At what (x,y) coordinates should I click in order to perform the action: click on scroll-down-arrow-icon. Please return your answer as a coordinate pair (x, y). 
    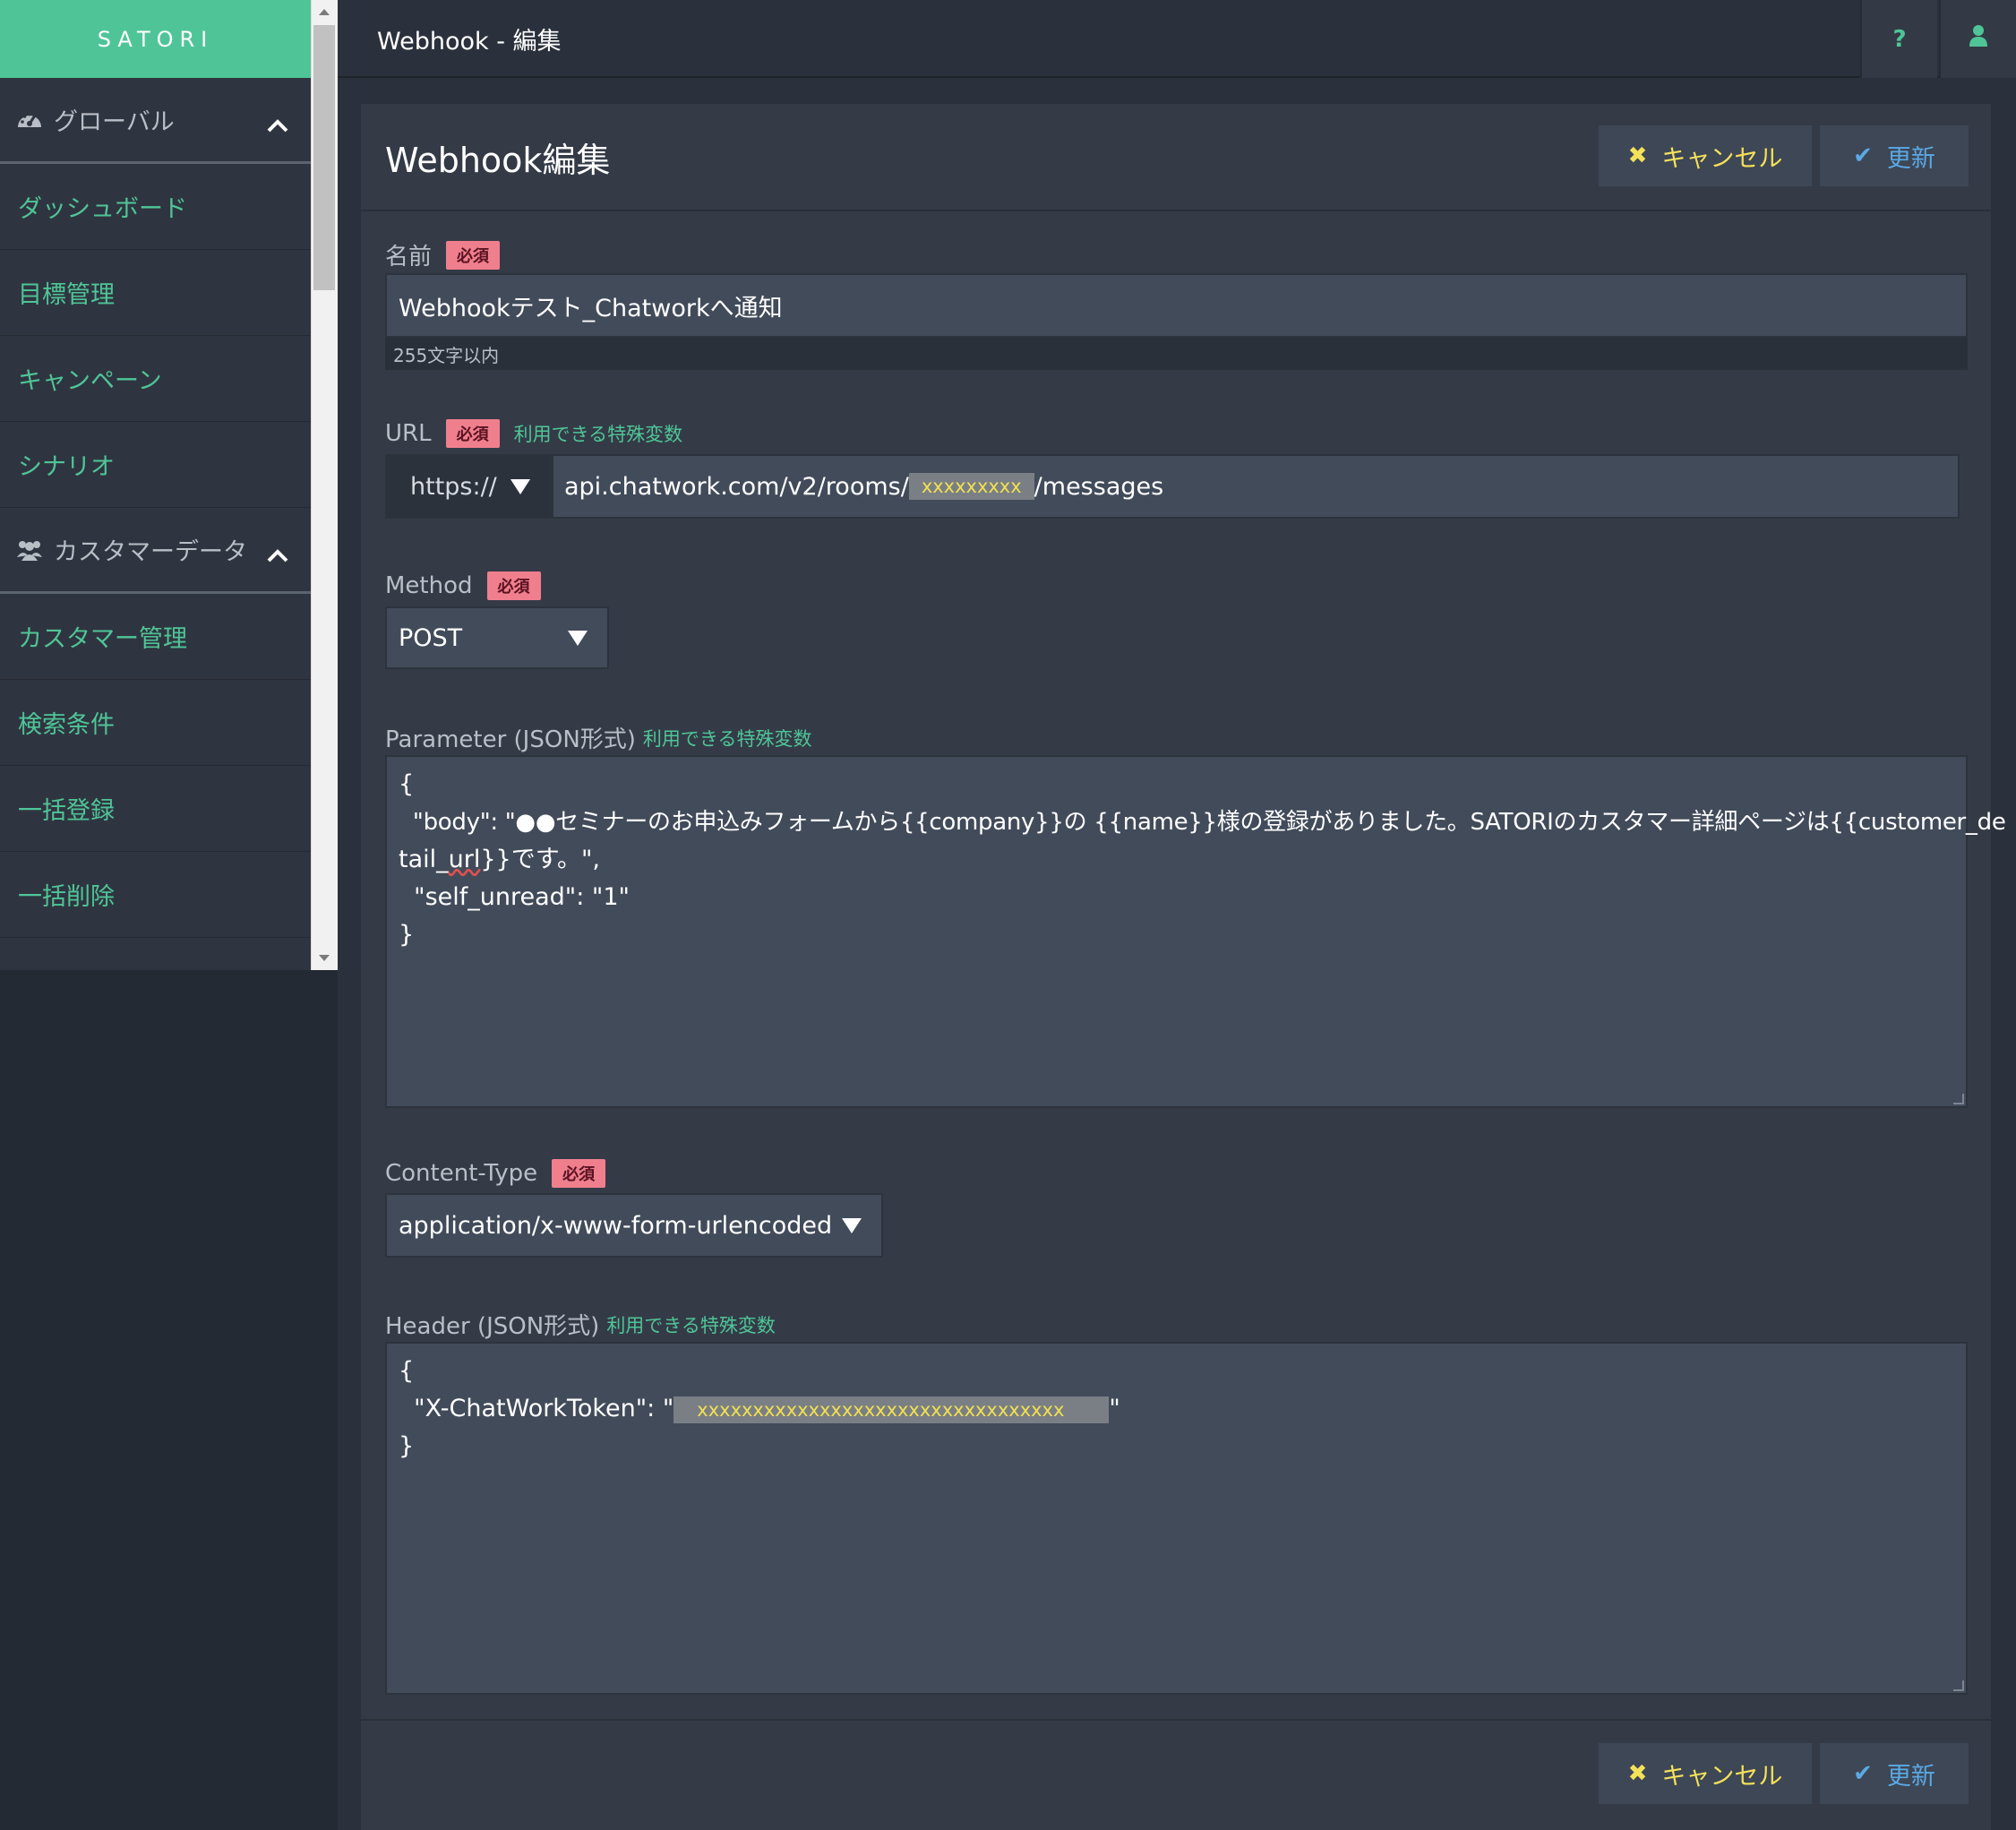
    Looking at the image, I should click on (324, 958).